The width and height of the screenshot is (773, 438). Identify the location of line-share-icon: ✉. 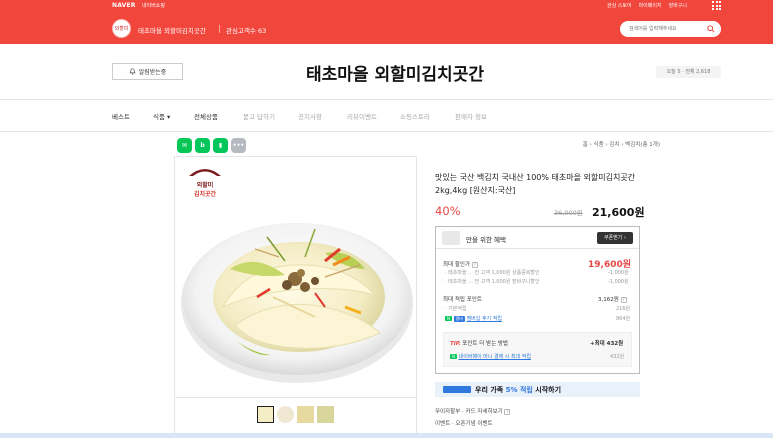
(184, 145).